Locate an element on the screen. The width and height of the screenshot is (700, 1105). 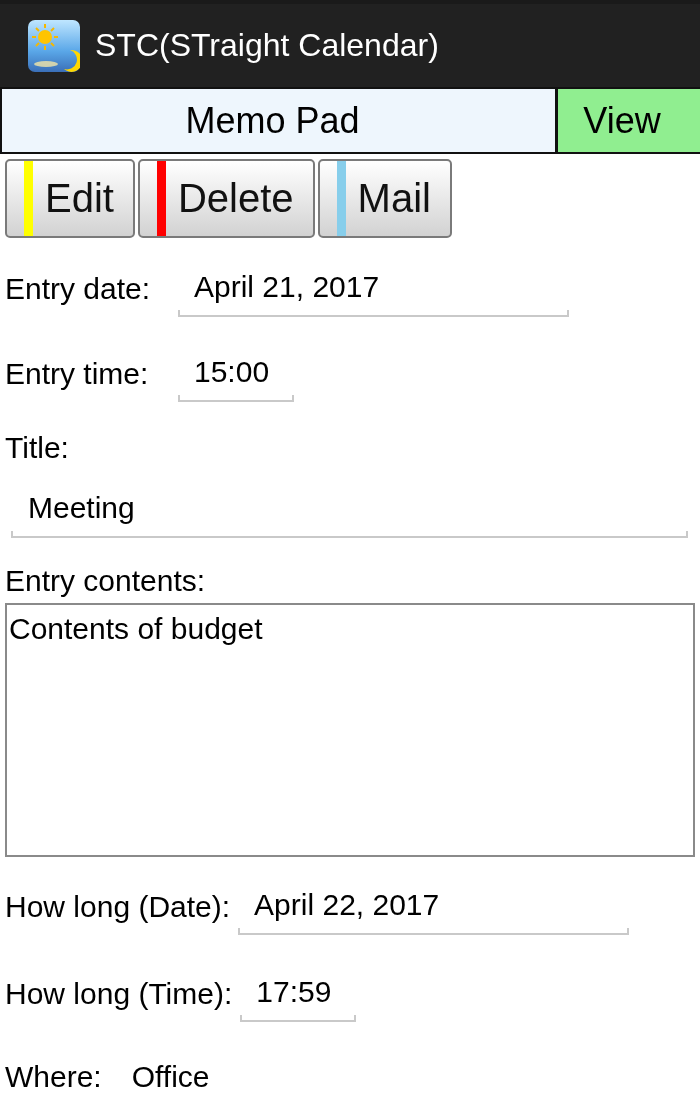
where-field: Office is located at coordinates (186, 1077).